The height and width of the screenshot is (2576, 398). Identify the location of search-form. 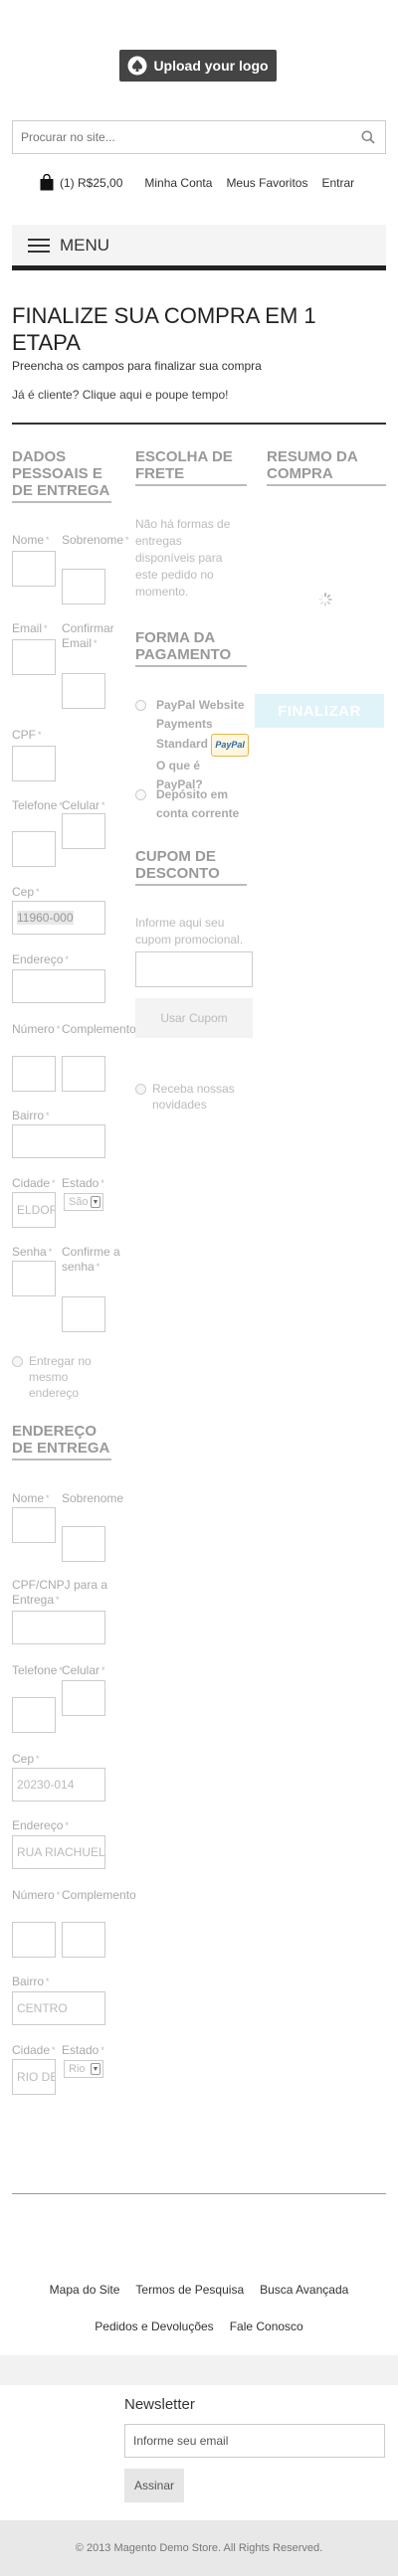
(199, 137).